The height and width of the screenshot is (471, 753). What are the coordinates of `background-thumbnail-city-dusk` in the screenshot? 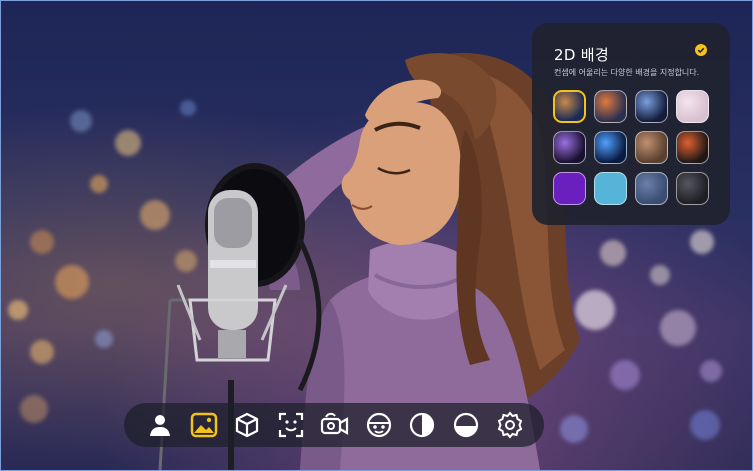 It's located at (610, 106).